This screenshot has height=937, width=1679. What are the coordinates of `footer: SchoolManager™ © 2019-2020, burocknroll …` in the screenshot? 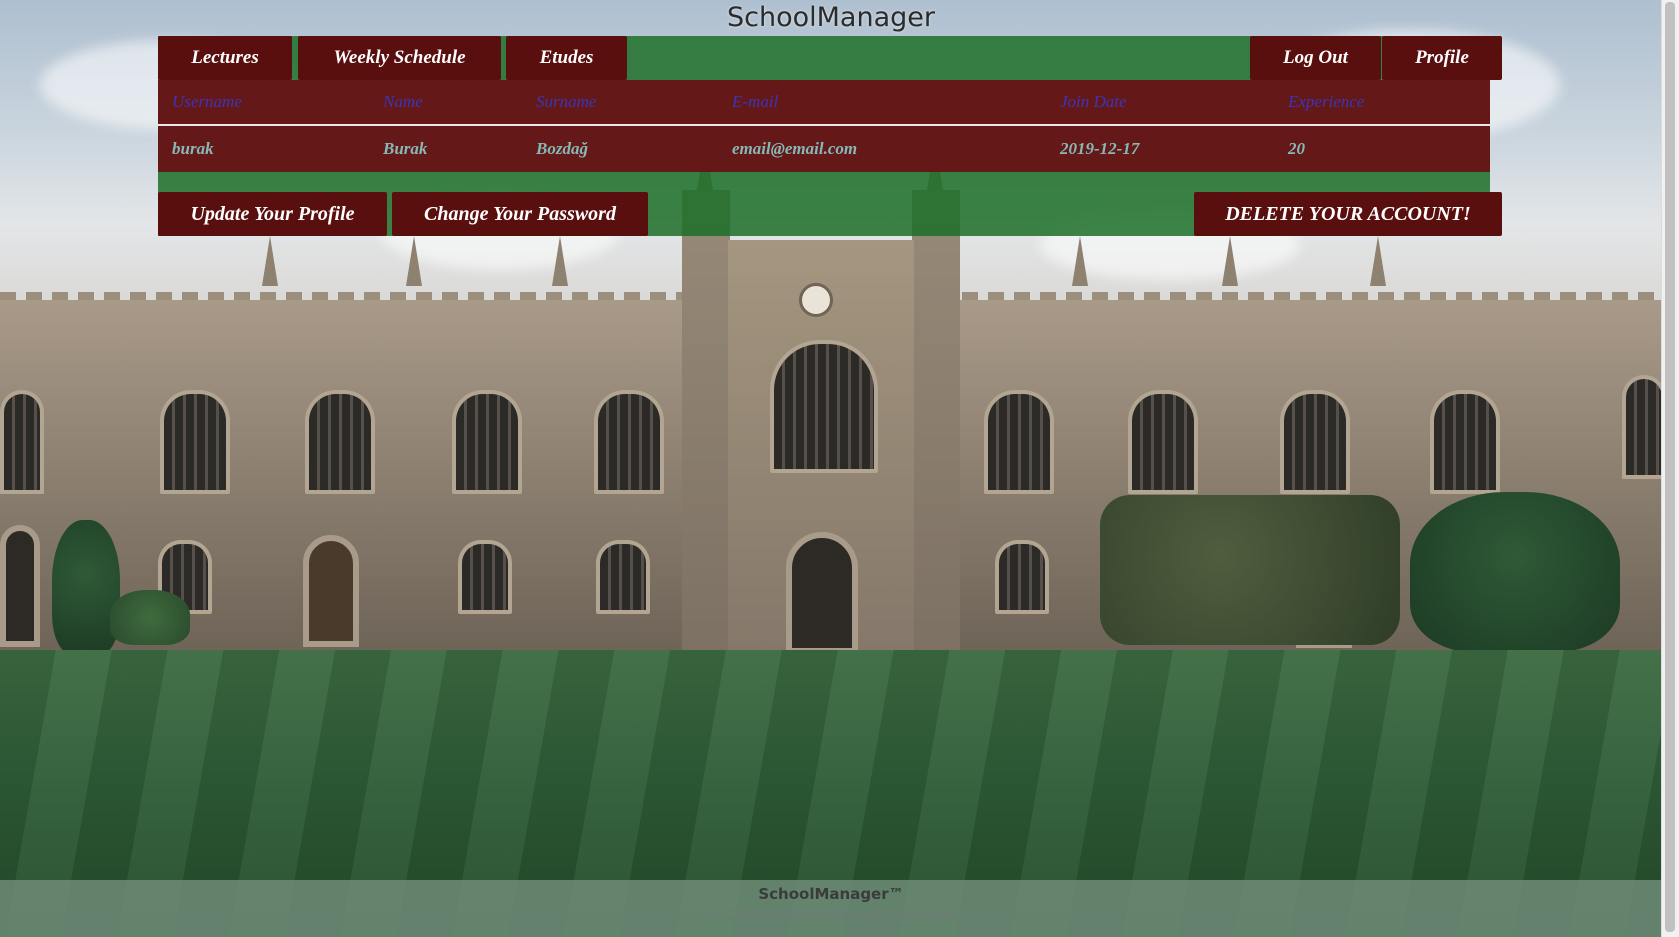 It's located at (831, 908).